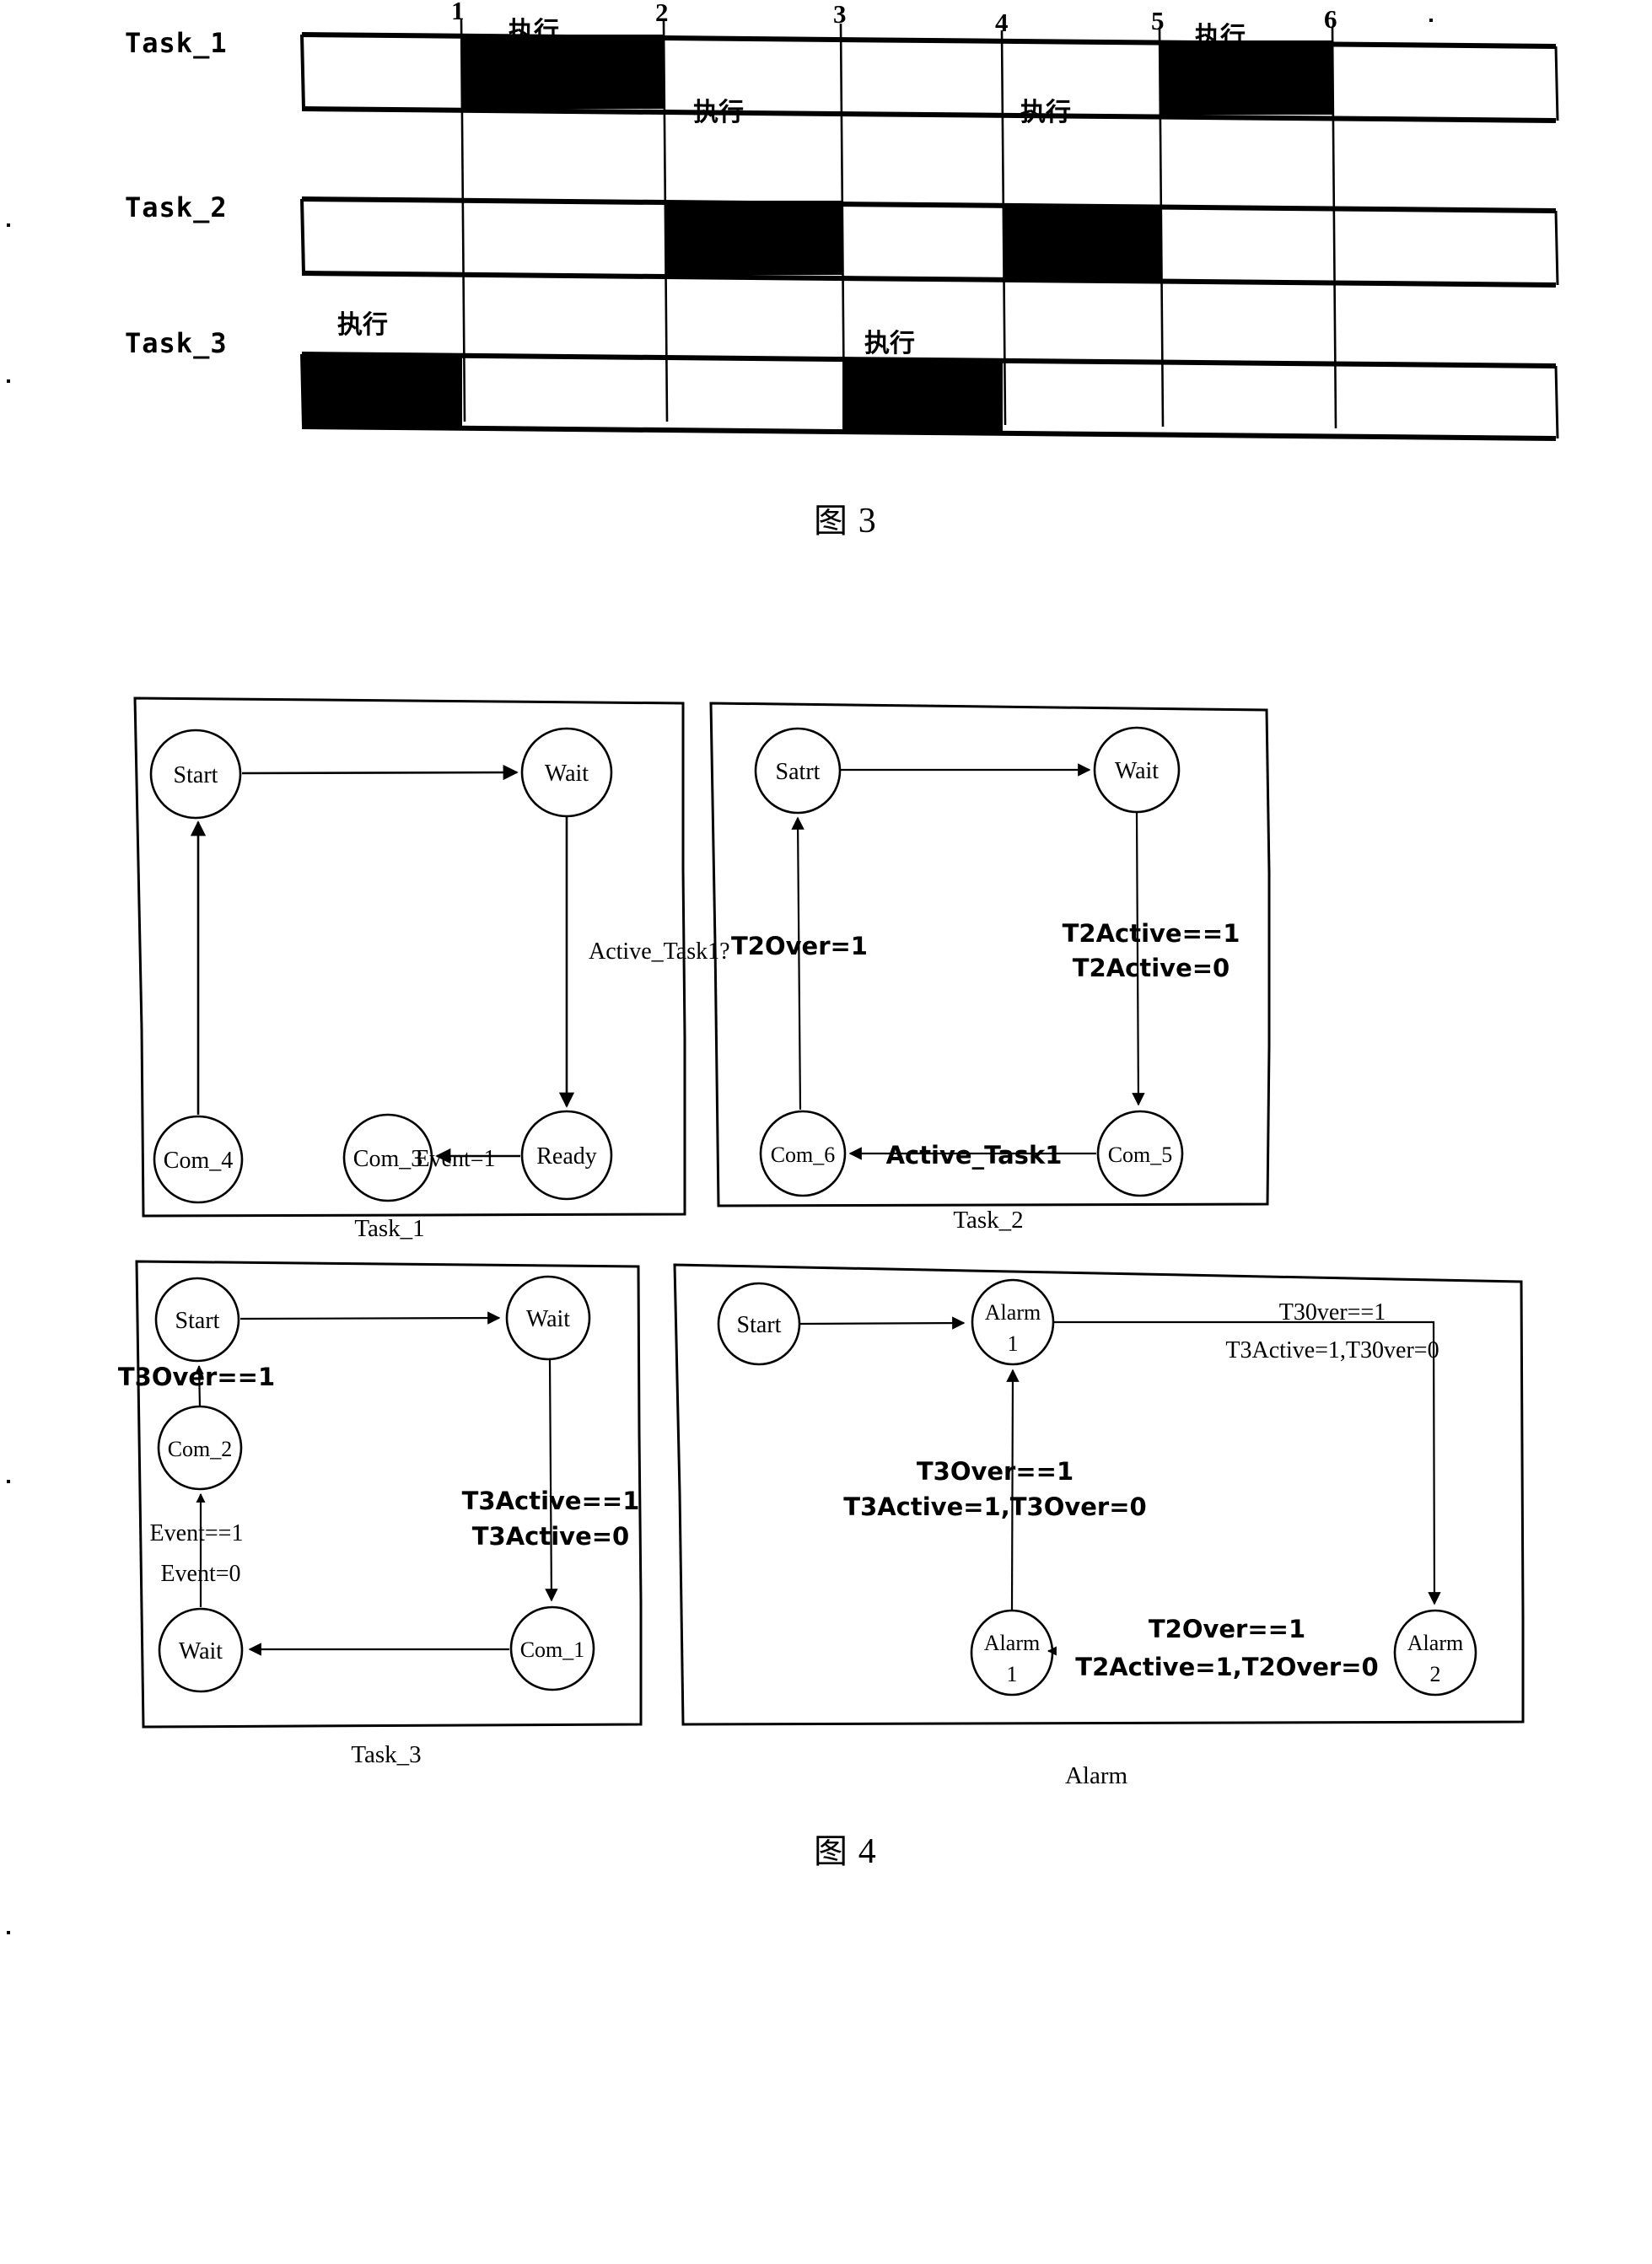 The width and height of the screenshot is (1652, 2264). I want to click on node-alarm1-top: Alarm 1, so click(1013, 1322).